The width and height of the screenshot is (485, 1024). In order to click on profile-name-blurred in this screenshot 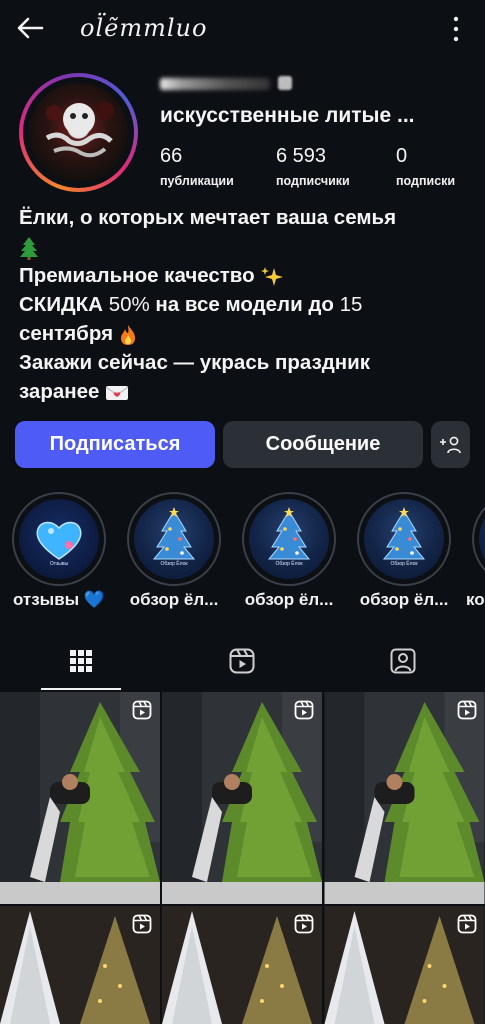, I will do `click(280, 83)`.